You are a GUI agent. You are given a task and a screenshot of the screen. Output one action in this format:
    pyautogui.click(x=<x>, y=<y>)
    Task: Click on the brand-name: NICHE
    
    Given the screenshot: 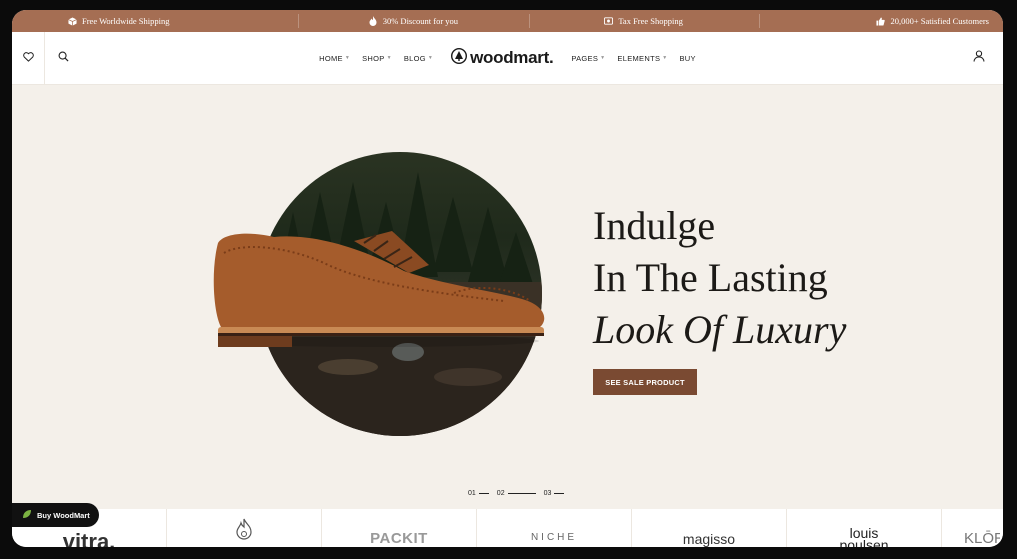 What is the action you would take?
    pyautogui.click(x=554, y=537)
    